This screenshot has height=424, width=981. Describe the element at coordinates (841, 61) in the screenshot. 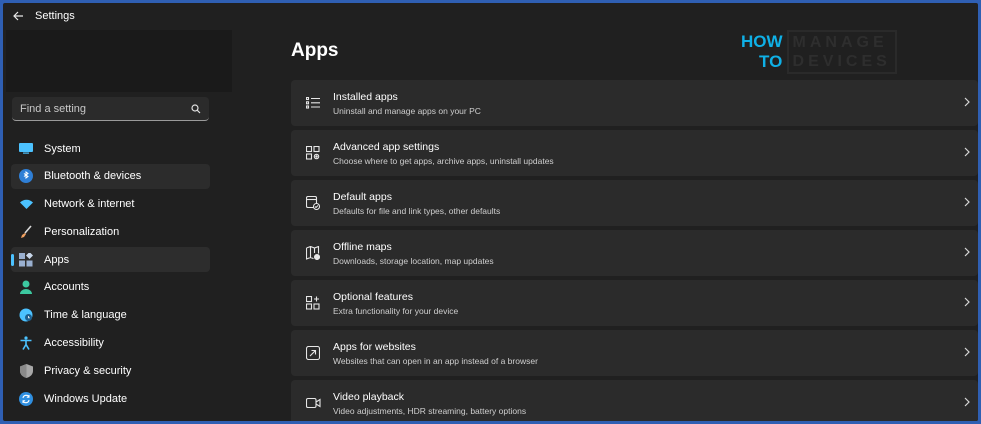

I see `logo-line-devices: DEVICES` at that location.